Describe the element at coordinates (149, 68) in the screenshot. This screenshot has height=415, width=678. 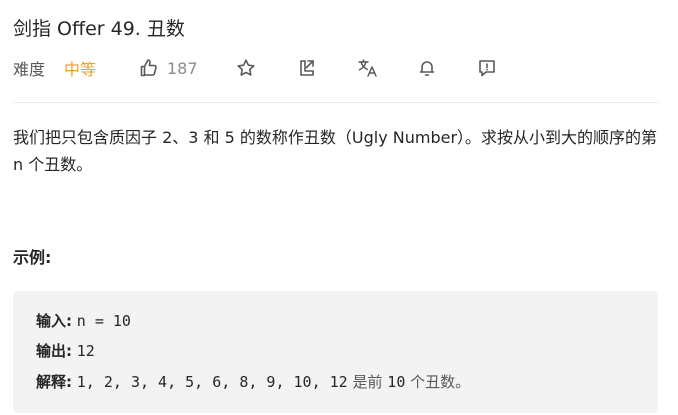
I see `thumb-up-icon` at that location.